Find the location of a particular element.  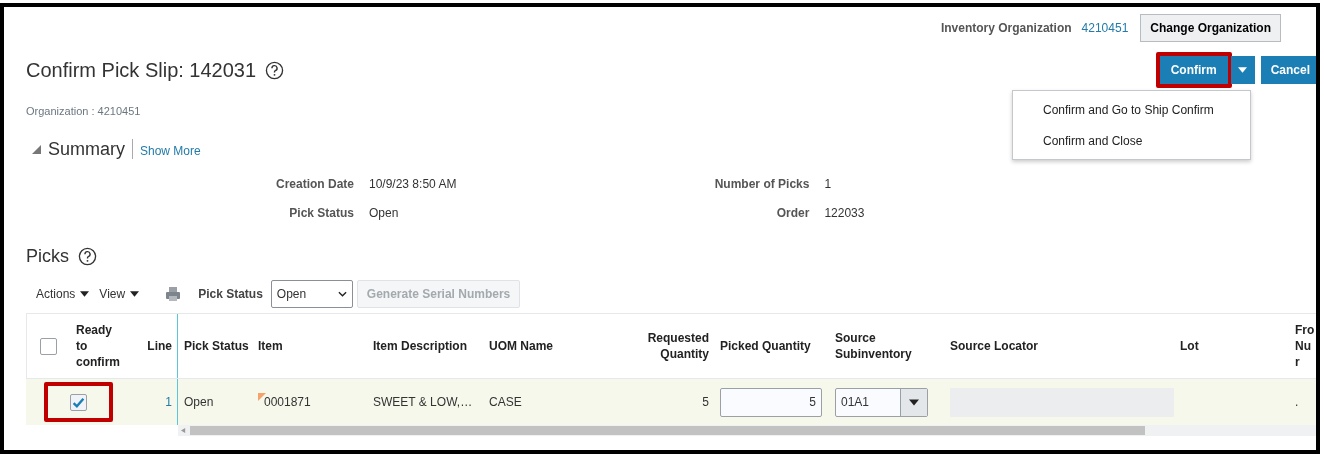

filter-label: Pick Status is located at coordinates (230, 294).